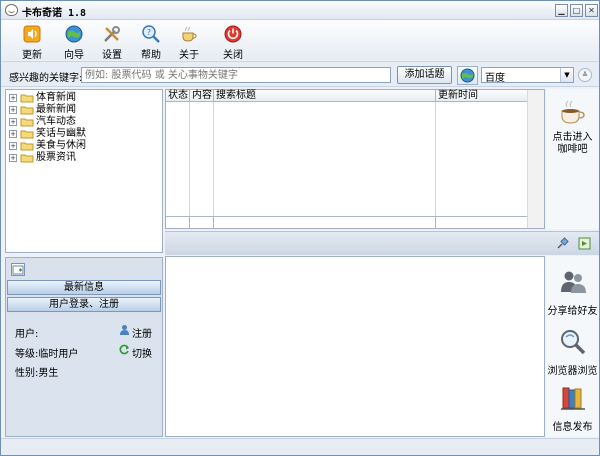 This screenshot has width=600, height=456. I want to click on about-label: 关于, so click(189, 55).